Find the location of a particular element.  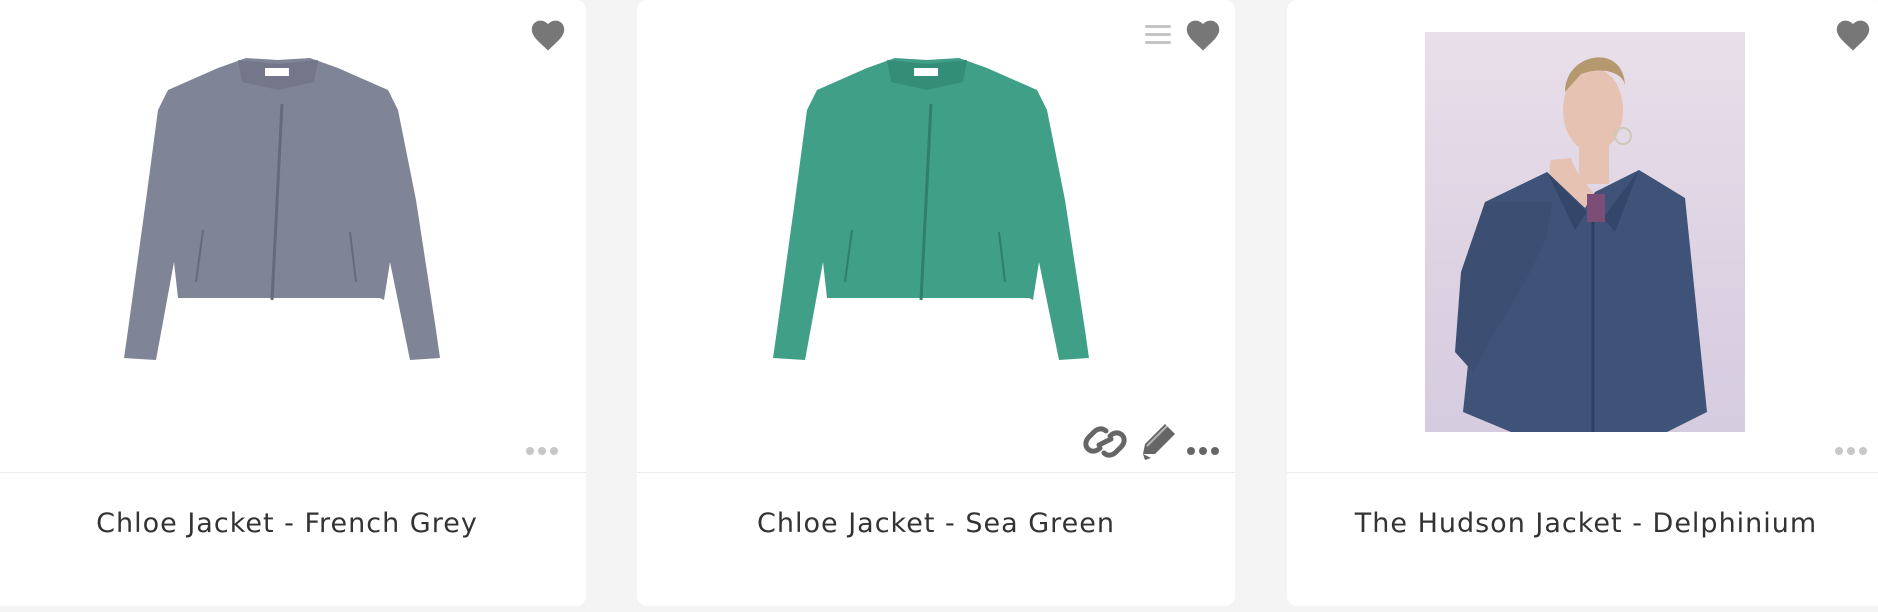

pencil-icon is located at coordinates (1159, 442).